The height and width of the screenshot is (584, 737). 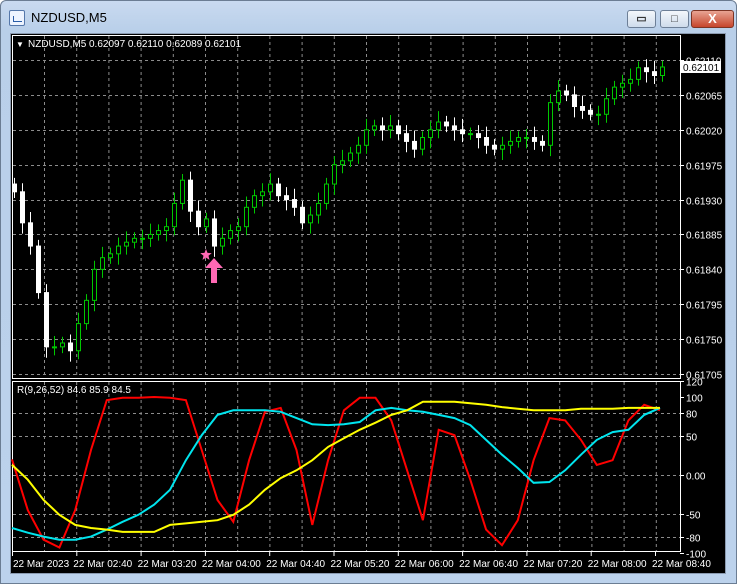 I want to click on chart-symbol: NZDUSD,M5, so click(x=57, y=44).